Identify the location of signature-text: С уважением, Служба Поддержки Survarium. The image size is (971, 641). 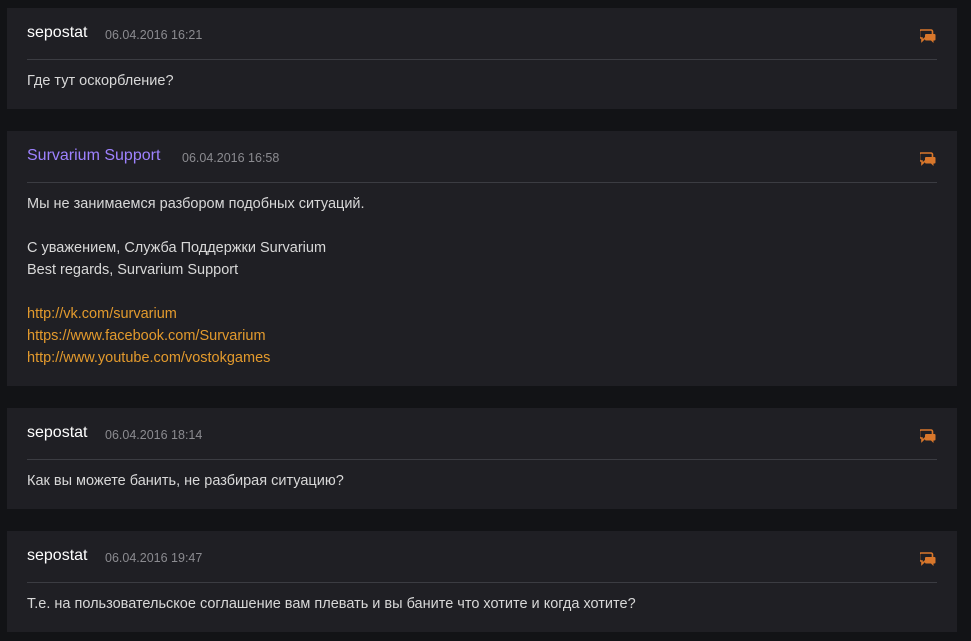
(177, 248).